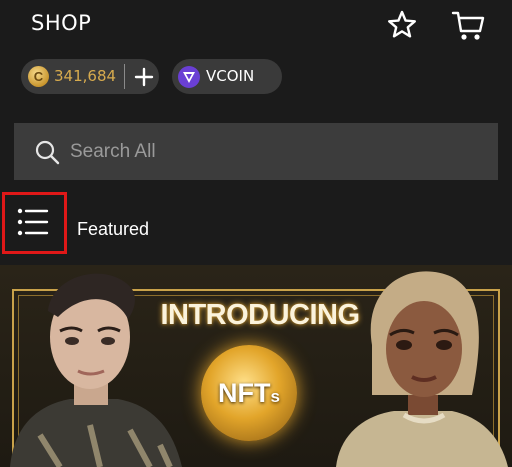 The width and height of the screenshot is (512, 467). Describe the element at coordinates (422, 369) in the screenshot. I see `female-avatar-image` at that location.